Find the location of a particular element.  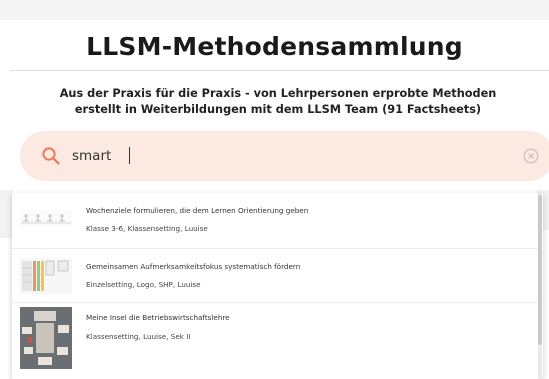

title-divider is located at coordinates (279, 70).